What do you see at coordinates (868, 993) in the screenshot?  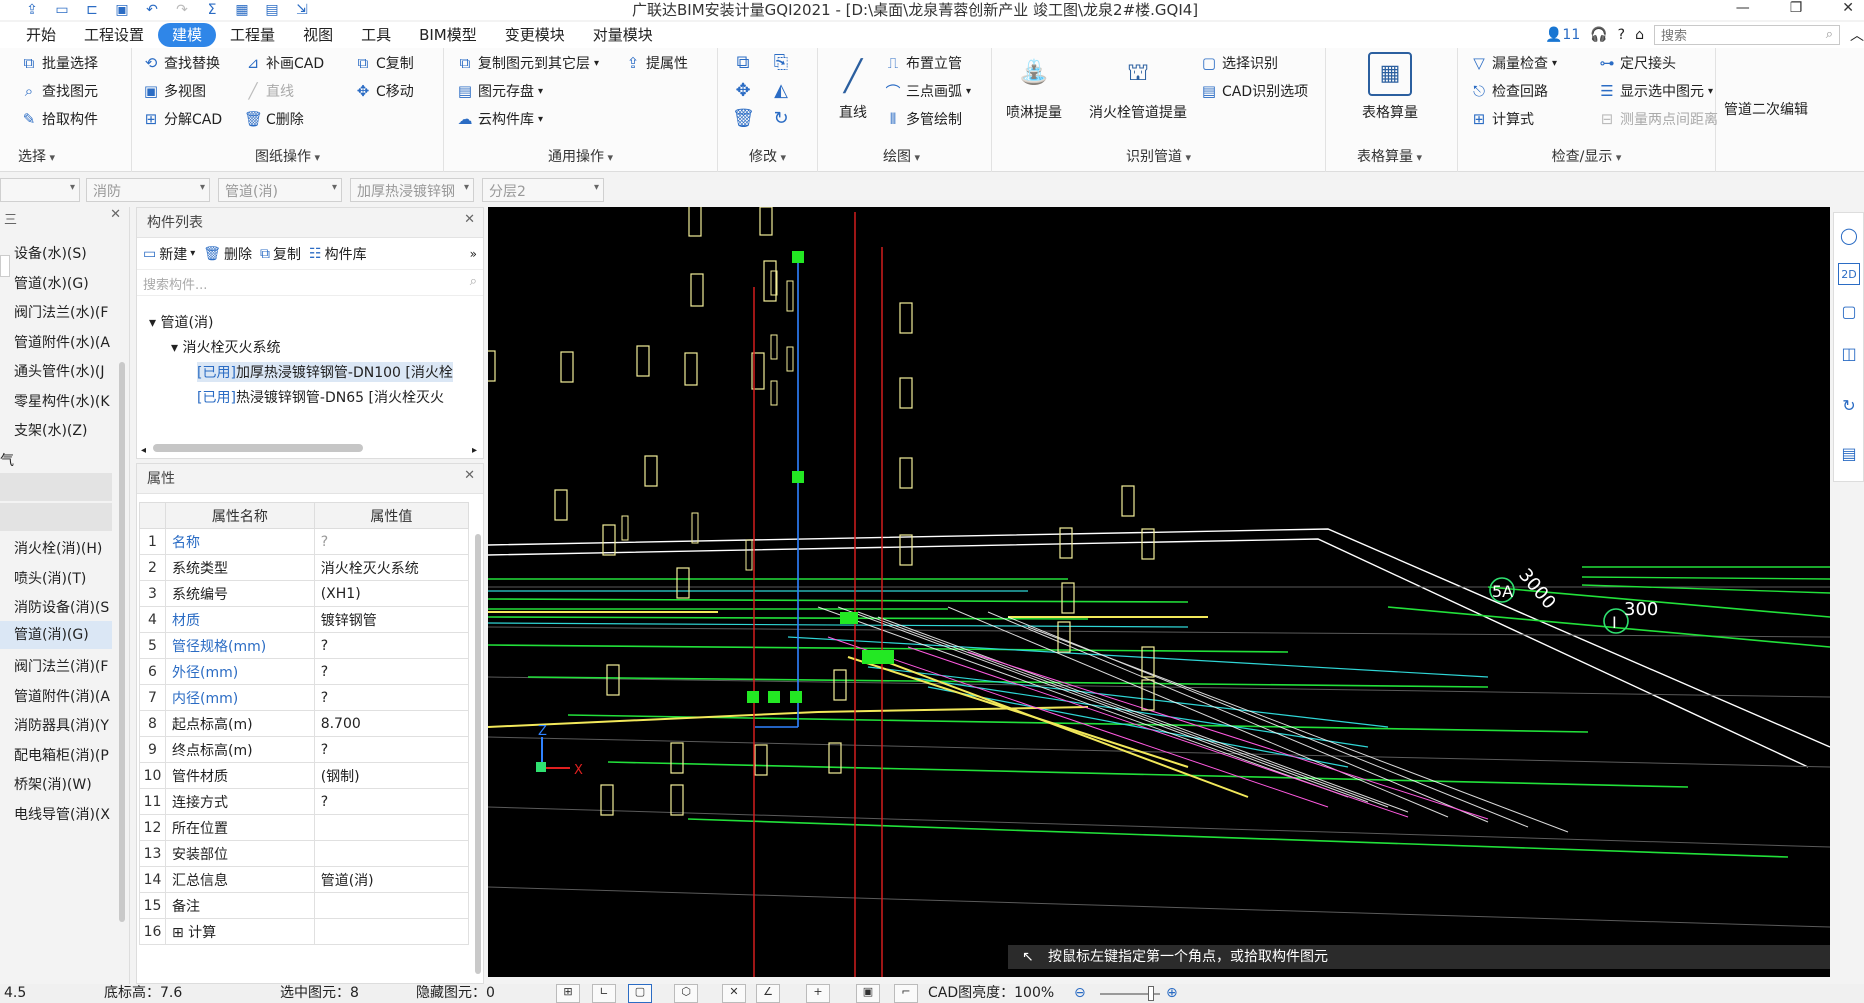 I see `layer-icon: ▣` at bounding box center [868, 993].